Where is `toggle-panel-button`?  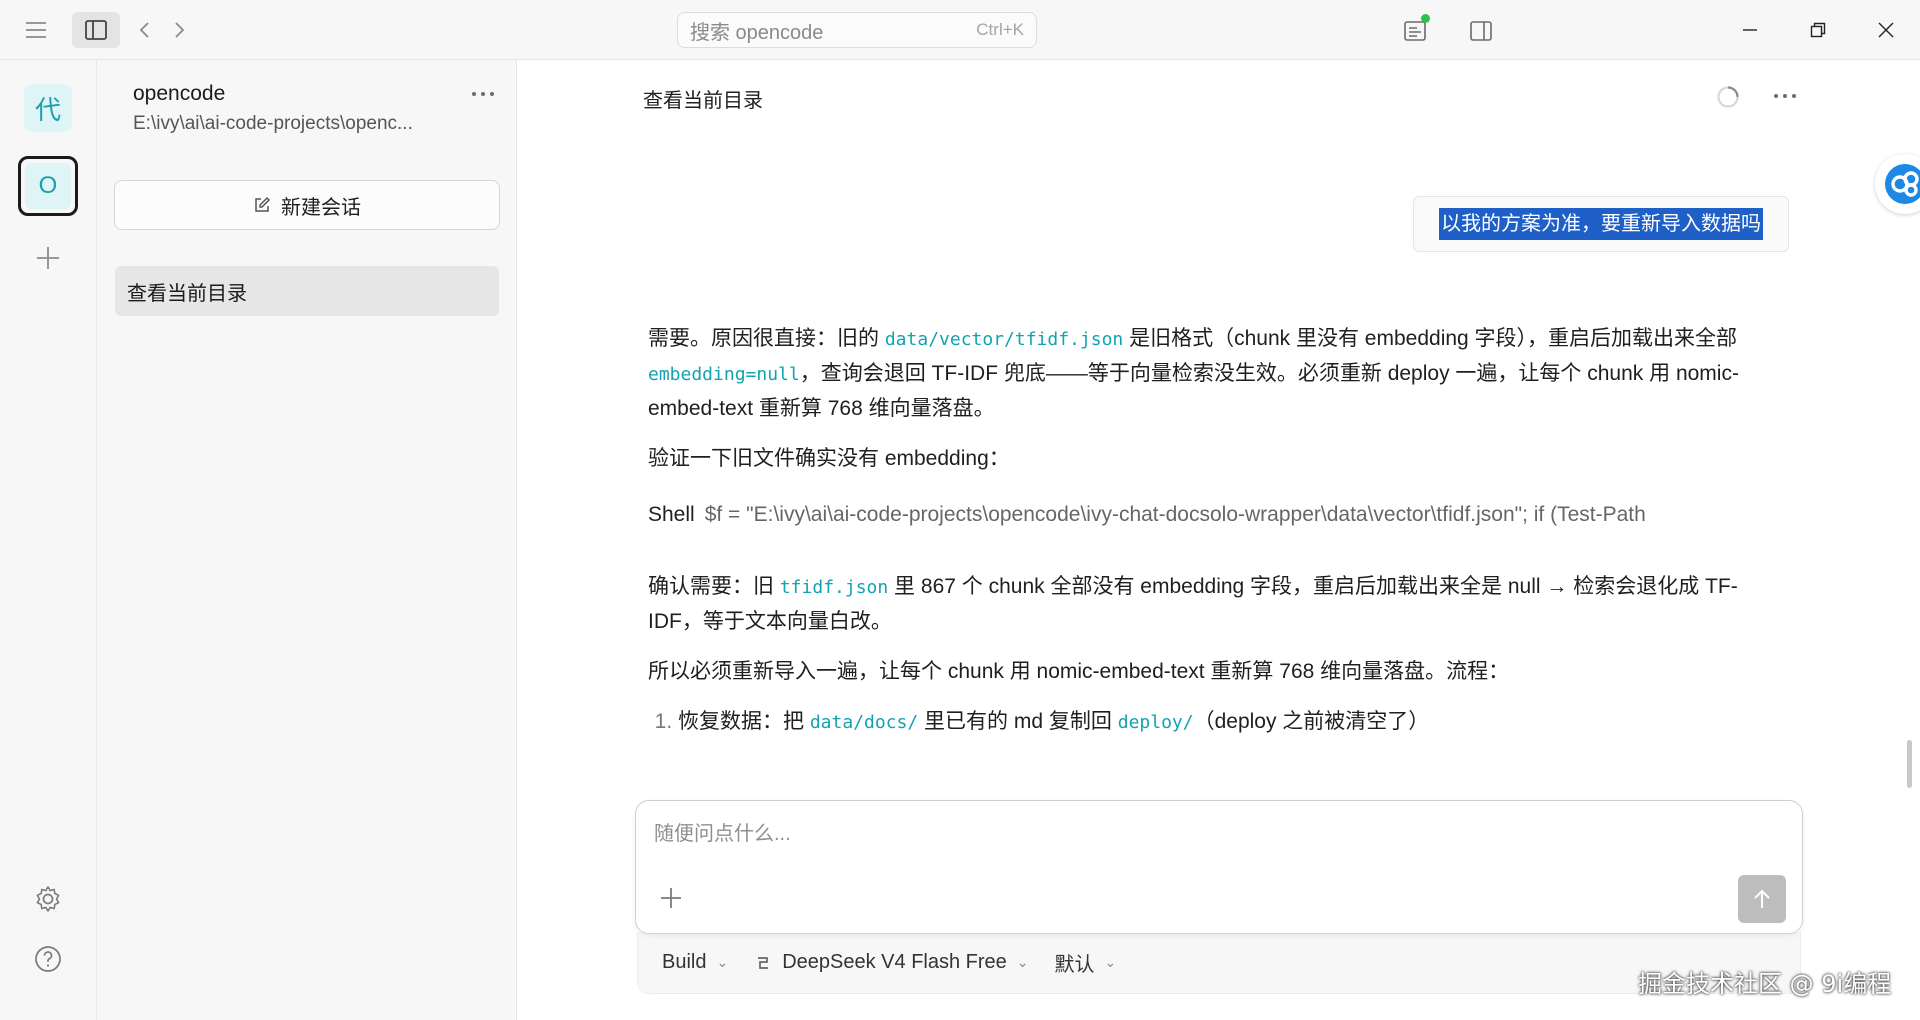 toggle-panel-button is located at coordinates (1481, 31).